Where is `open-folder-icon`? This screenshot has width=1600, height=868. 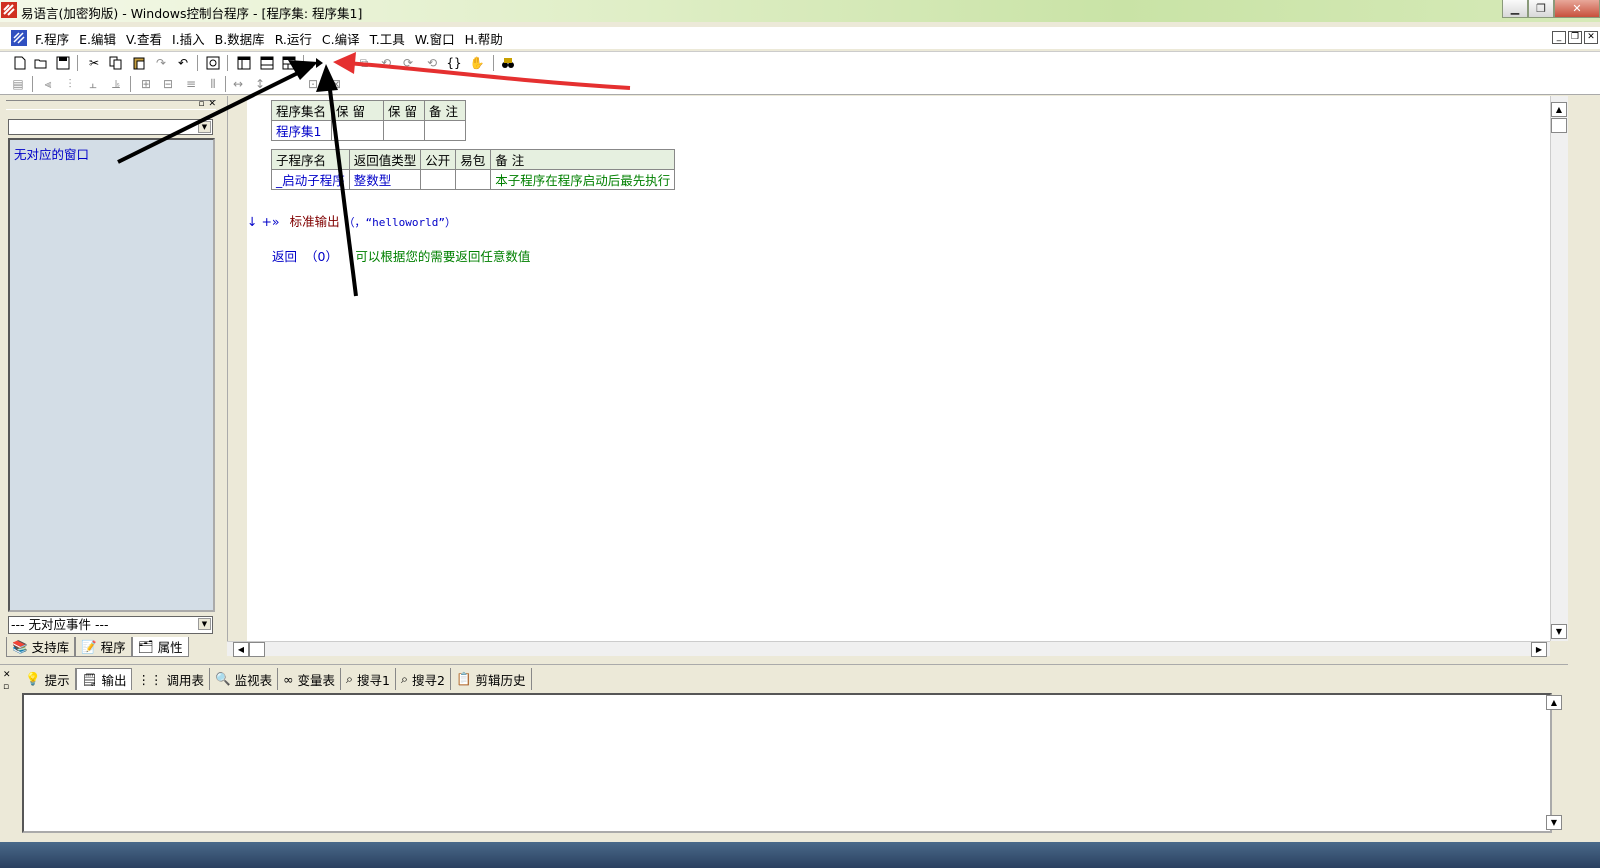 open-folder-icon is located at coordinates (41, 63).